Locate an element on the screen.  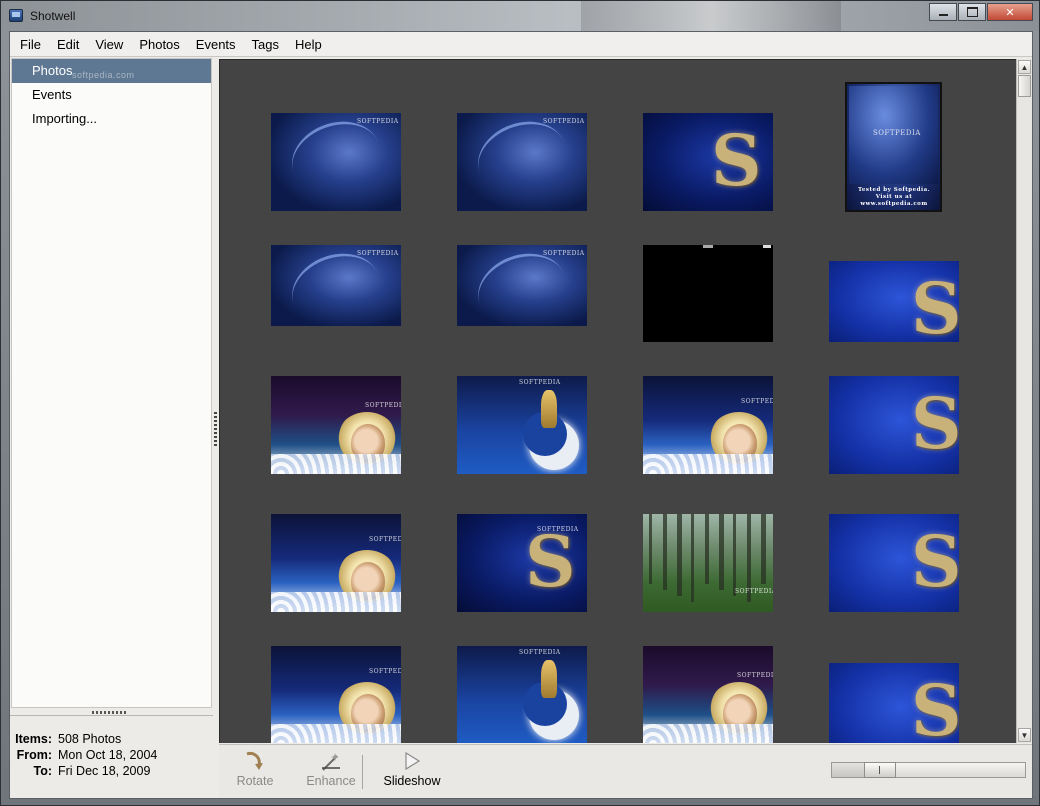
menu-events: Events is located at coordinates (216, 44).